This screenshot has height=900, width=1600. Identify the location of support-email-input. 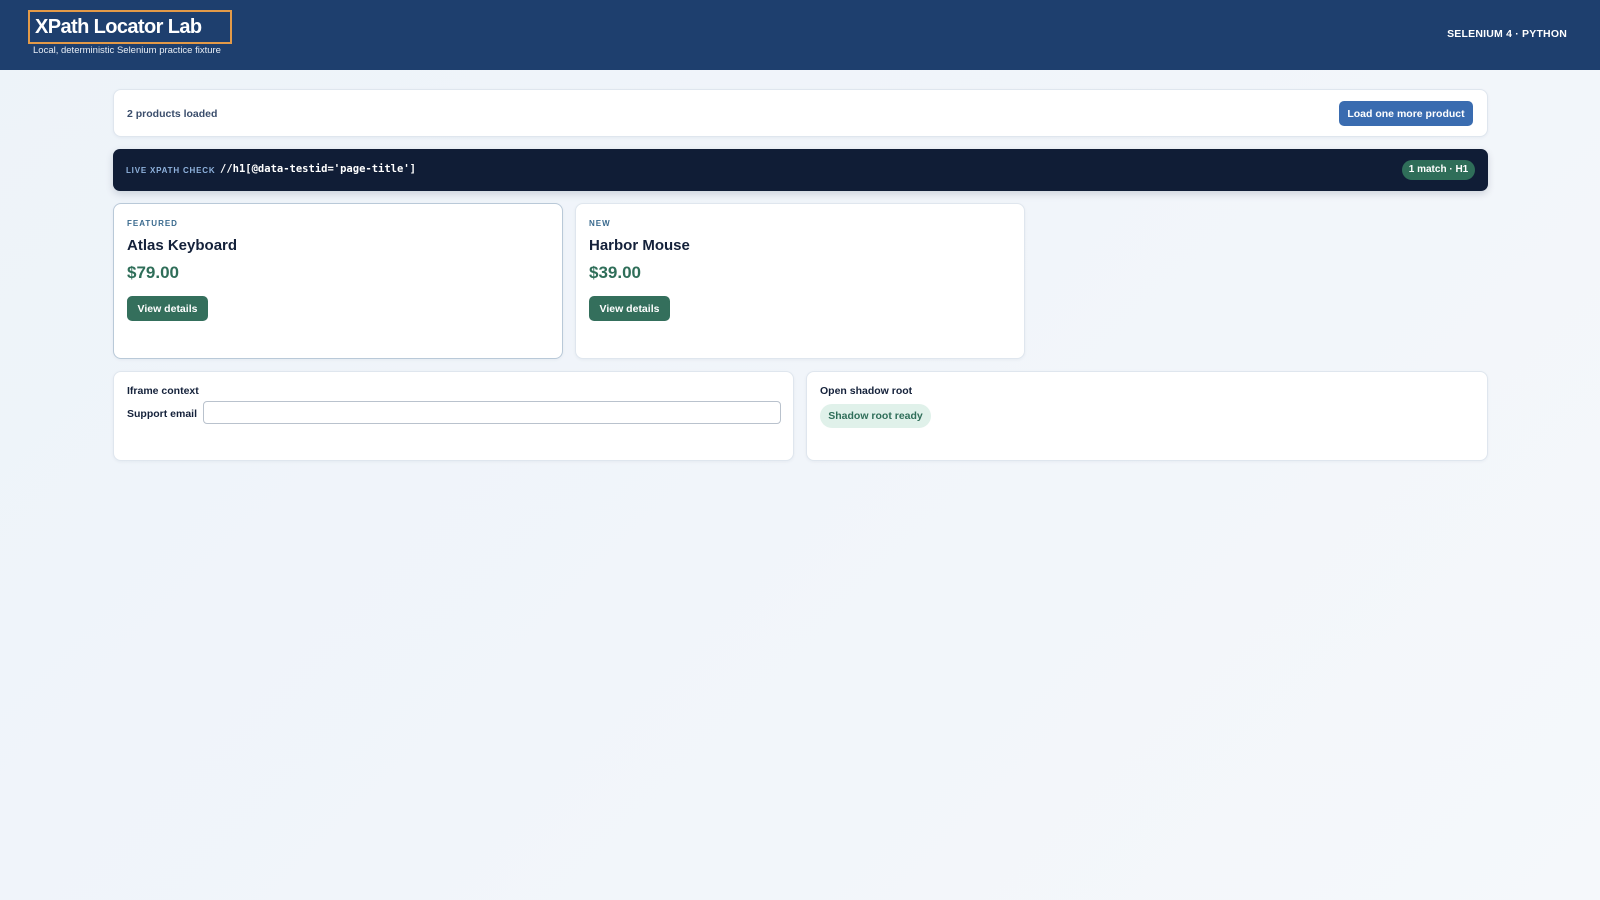
(492, 412).